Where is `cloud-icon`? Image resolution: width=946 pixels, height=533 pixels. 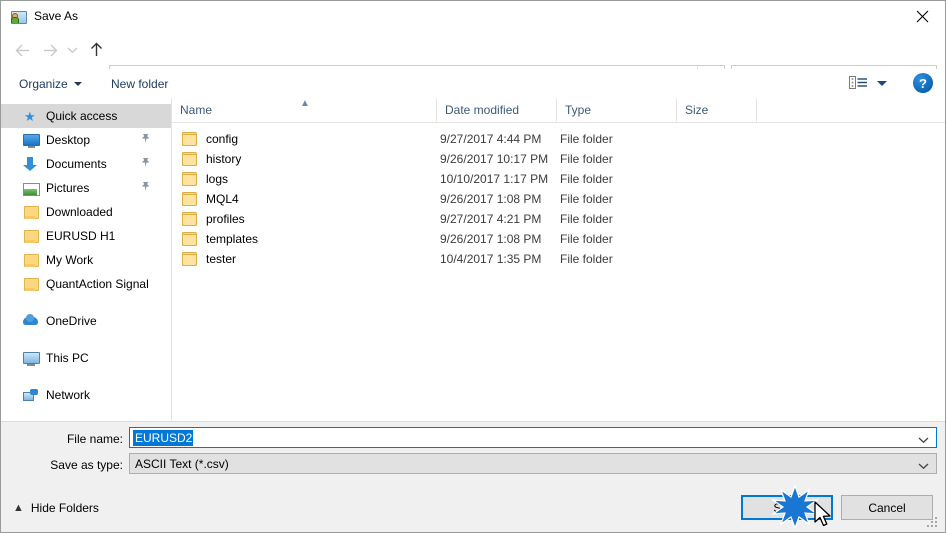
cloud-icon is located at coordinates (31, 321).